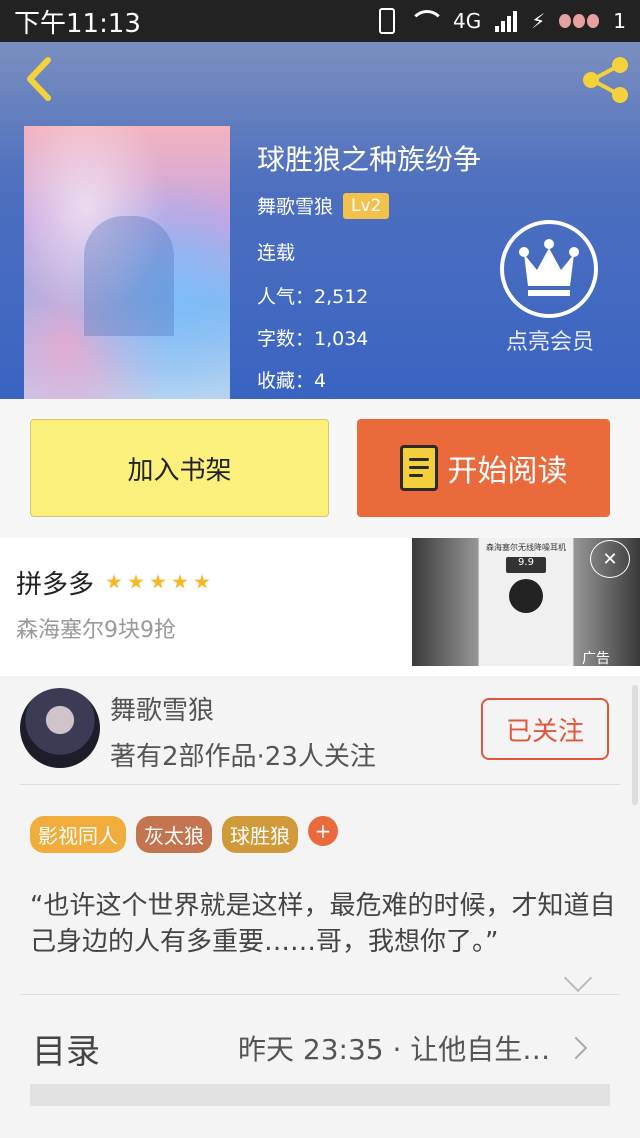 The width and height of the screenshot is (640, 1138). What do you see at coordinates (78, 834) in the screenshot?
I see `tag-item: 影视同人` at bounding box center [78, 834].